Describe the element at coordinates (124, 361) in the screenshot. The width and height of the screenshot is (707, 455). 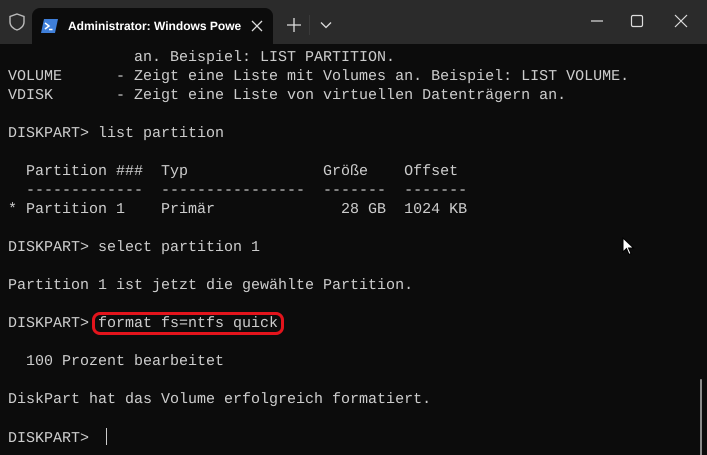
I see `terminal-line: 100 Prozent bearbeitet` at that location.